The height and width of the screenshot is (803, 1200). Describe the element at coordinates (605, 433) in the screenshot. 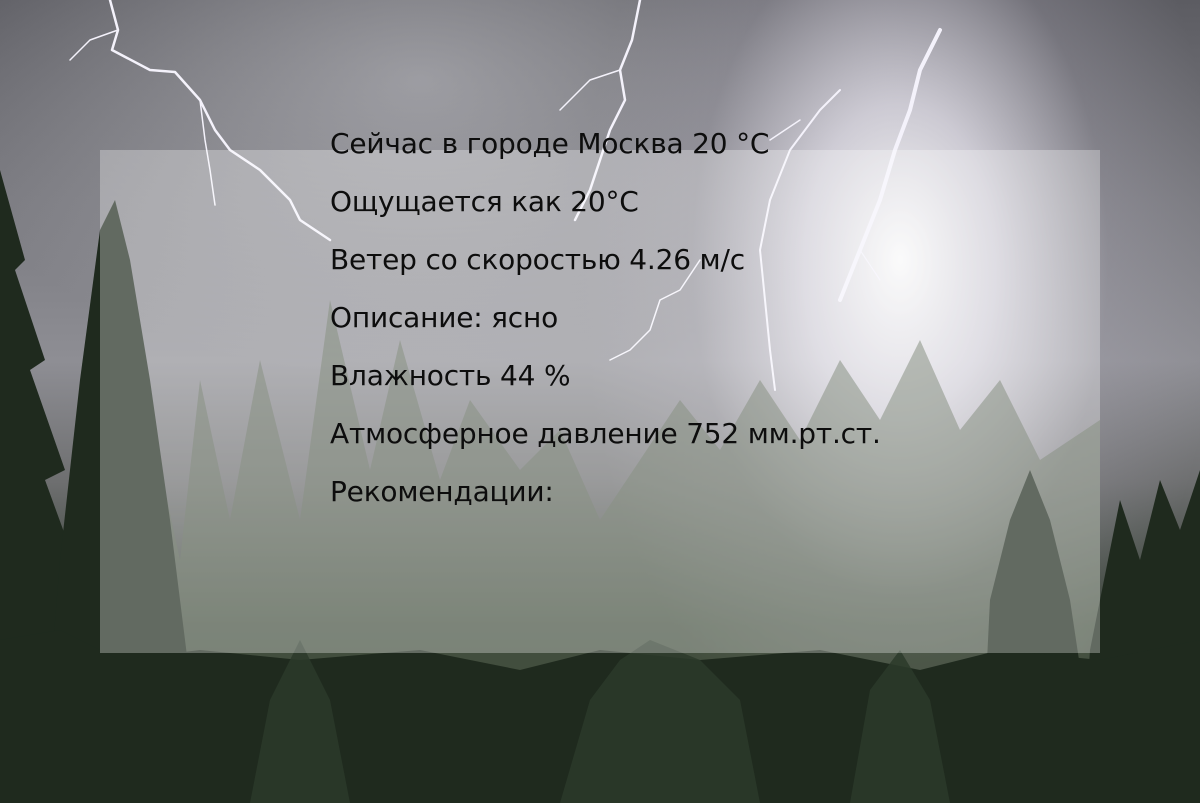

I see `pressure-text: Атмосферное давление 752 мм.рт.ст.` at that location.